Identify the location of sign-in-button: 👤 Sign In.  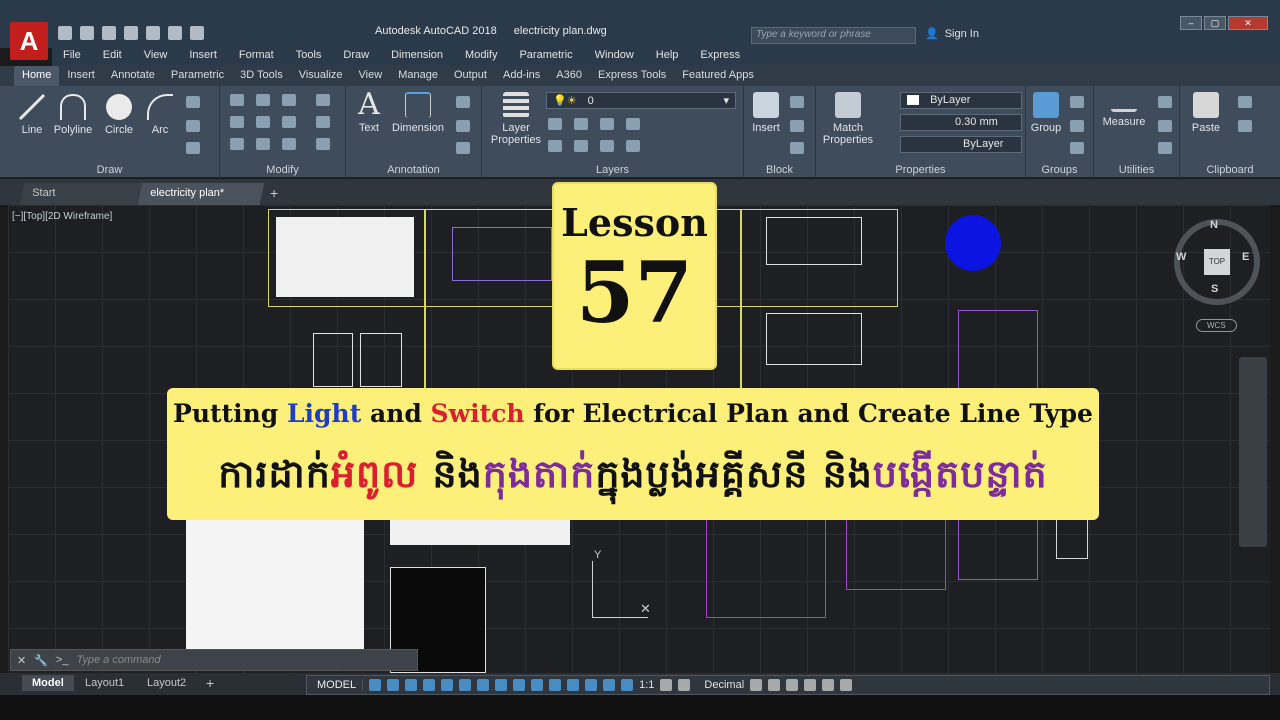
(952, 34).